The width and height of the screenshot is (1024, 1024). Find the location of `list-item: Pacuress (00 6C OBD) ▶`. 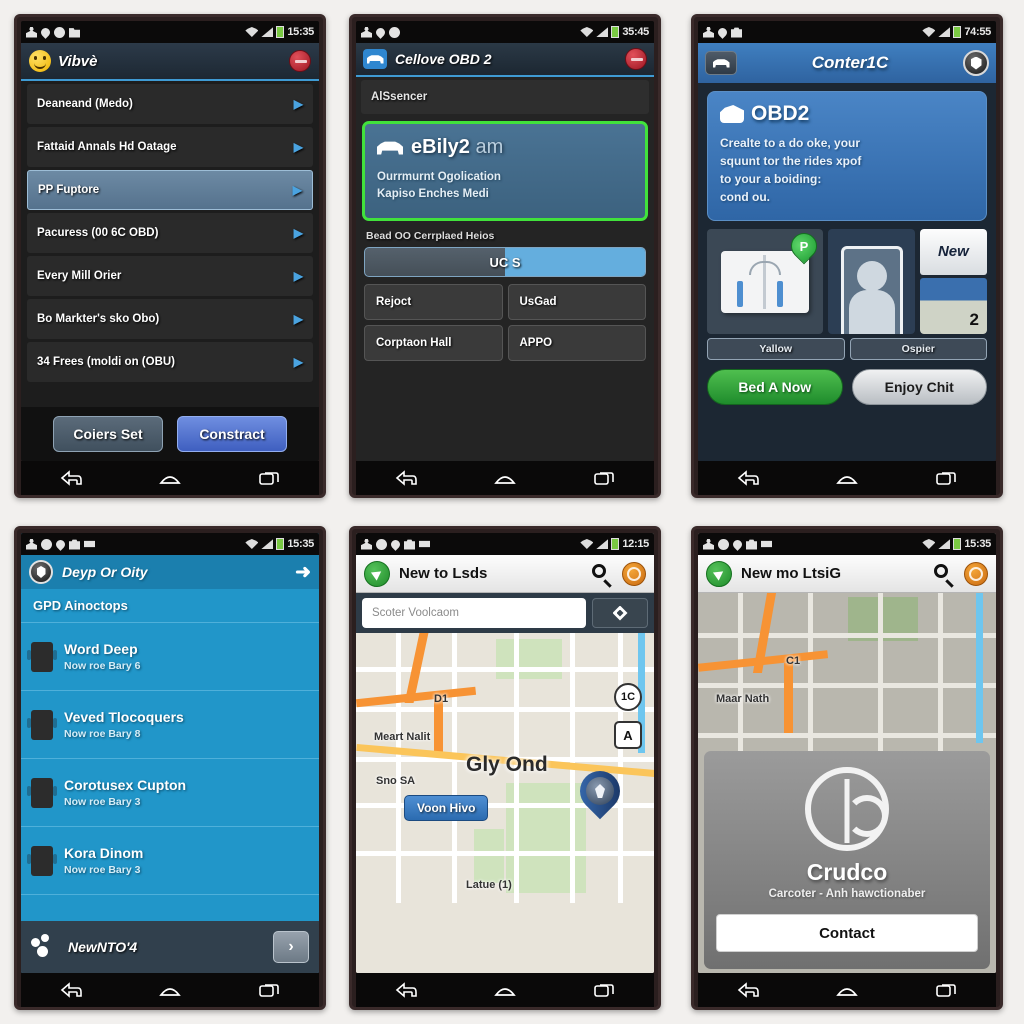

list-item: Pacuress (00 6C OBD) ▶ is located at coordinates (170, 233).